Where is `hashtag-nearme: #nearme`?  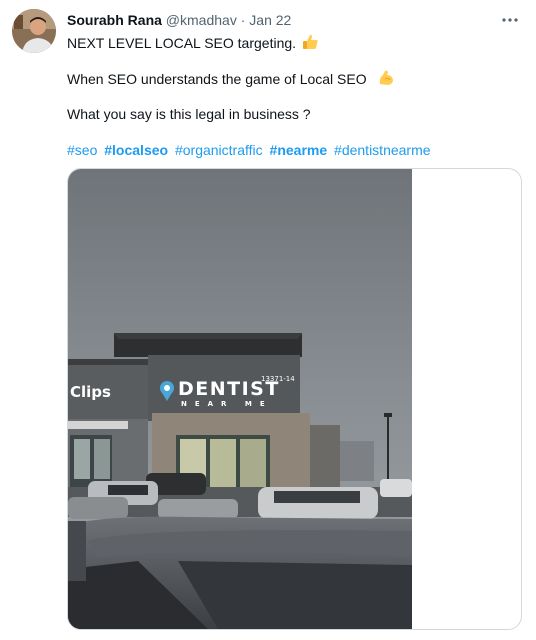
hashtag-nearme: #nearme is located at coordinates (299, 150).